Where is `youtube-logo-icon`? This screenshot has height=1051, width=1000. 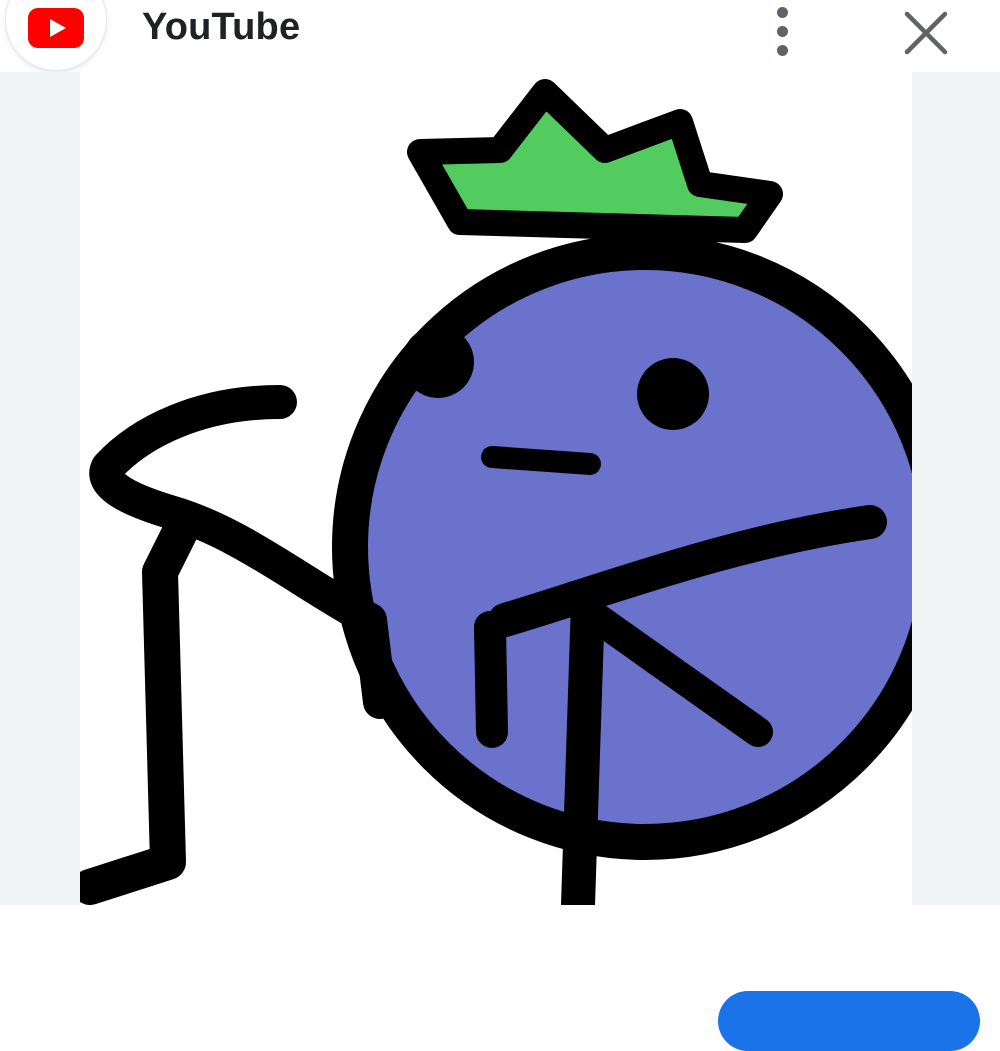 youtube-logo-icon is located at coordinates (56, 28).